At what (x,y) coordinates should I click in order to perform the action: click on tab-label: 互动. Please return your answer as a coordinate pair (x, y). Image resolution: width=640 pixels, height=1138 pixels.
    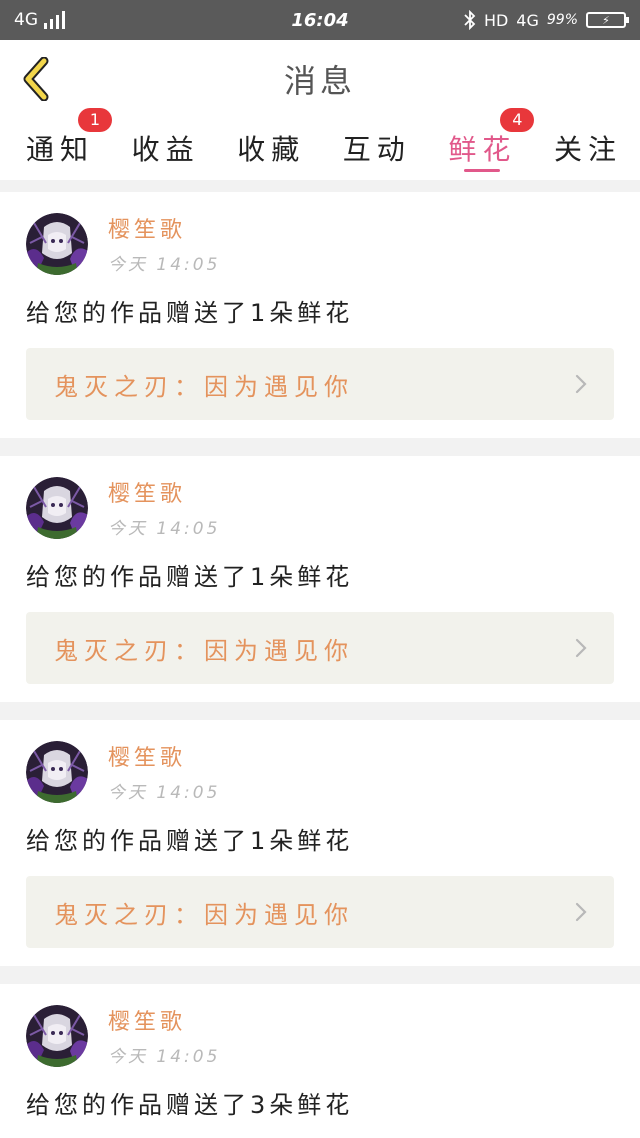
    Looking at the image, I should click on (376, 149).